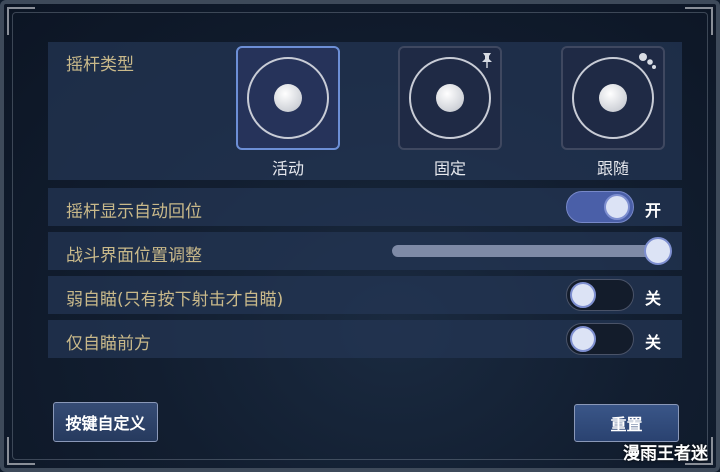  Describe the element at coordinates (365, 295) in the screenshot. I see `weak-aim-row: 弱自瞄(只有按下射击才自瞄) 关` at that location.